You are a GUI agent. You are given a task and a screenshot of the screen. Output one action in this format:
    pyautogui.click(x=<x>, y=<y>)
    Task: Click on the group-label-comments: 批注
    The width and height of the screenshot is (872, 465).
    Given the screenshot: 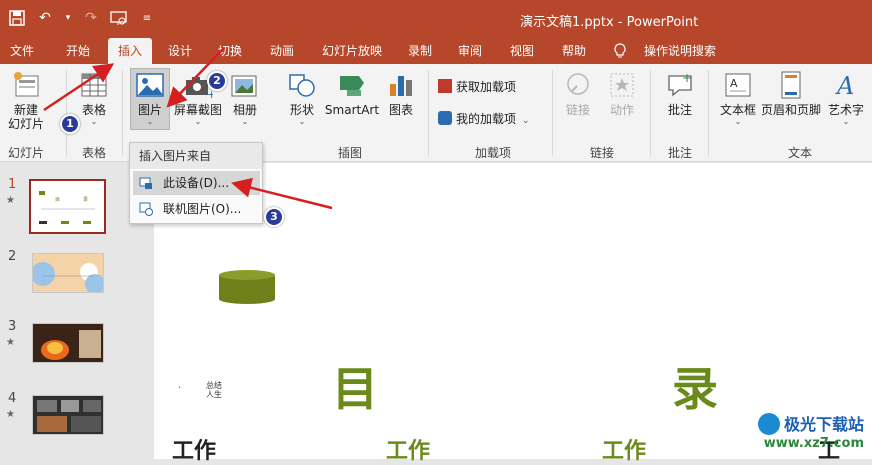 What is the action you would take?
    pyautogui.click(x=679, y=153)
    